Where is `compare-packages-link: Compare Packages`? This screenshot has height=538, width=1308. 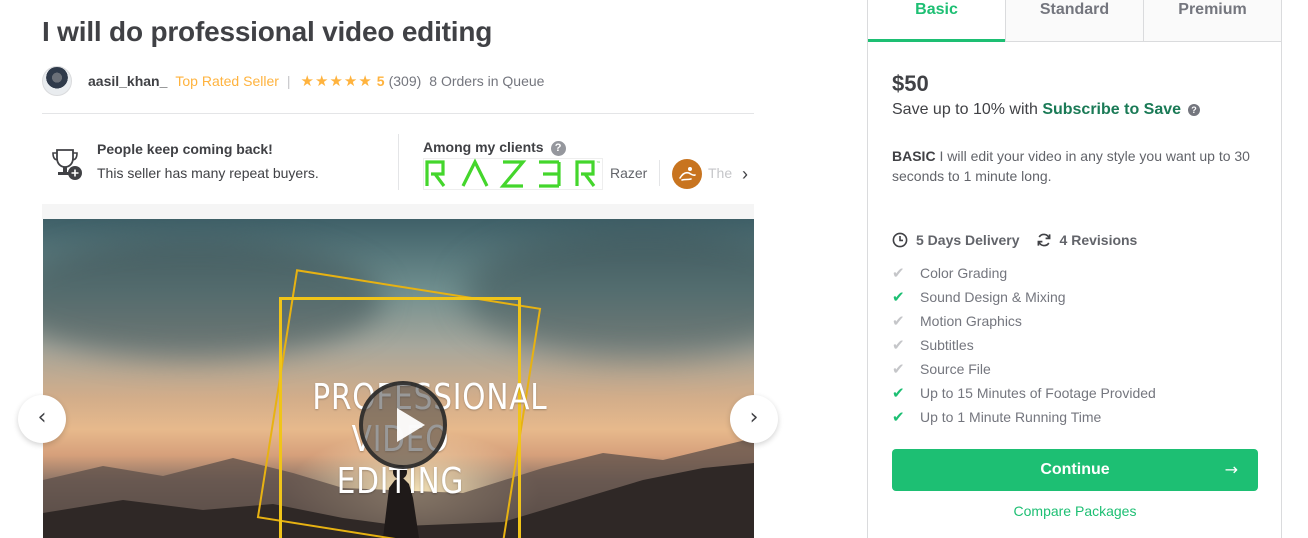 compare-packages-link: Compare Packages is located at coordinates (1075, 511).